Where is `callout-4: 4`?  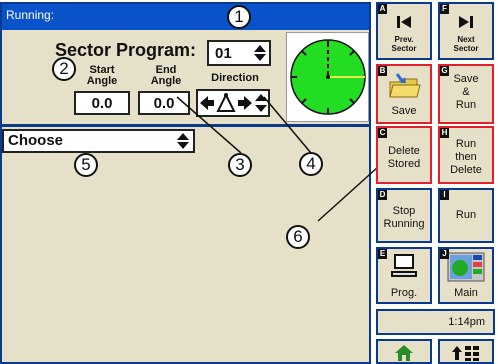 callout-4: 4 is located at coordinates (311, 164).